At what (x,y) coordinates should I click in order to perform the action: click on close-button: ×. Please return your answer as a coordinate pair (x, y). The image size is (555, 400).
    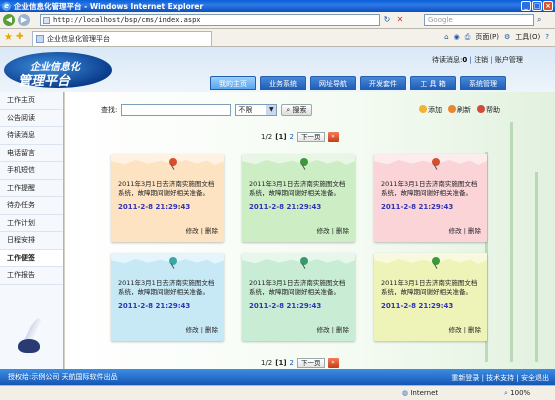
    Looking at the image, I should click on (548, 6).